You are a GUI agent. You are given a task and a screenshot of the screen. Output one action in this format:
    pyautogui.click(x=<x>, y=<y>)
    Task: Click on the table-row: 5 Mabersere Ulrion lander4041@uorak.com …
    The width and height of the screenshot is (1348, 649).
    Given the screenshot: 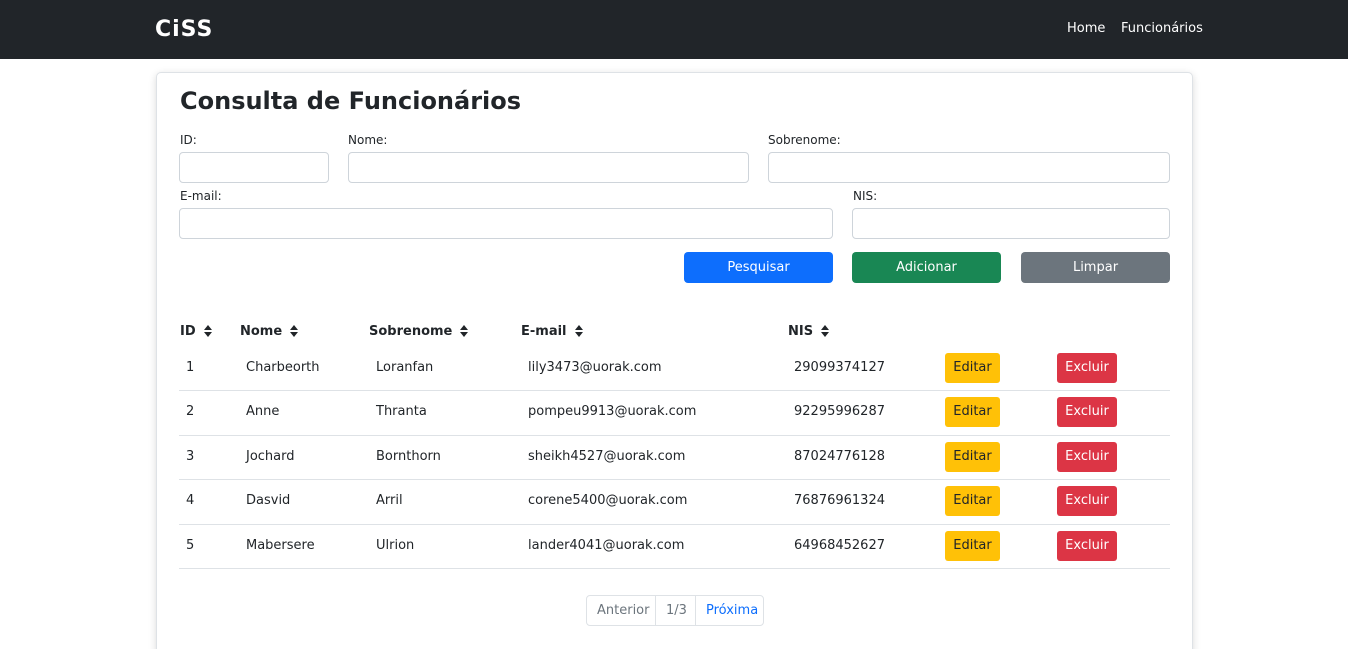 What is the action you would take?
    pyautogui.click(x=674, y=550)
    